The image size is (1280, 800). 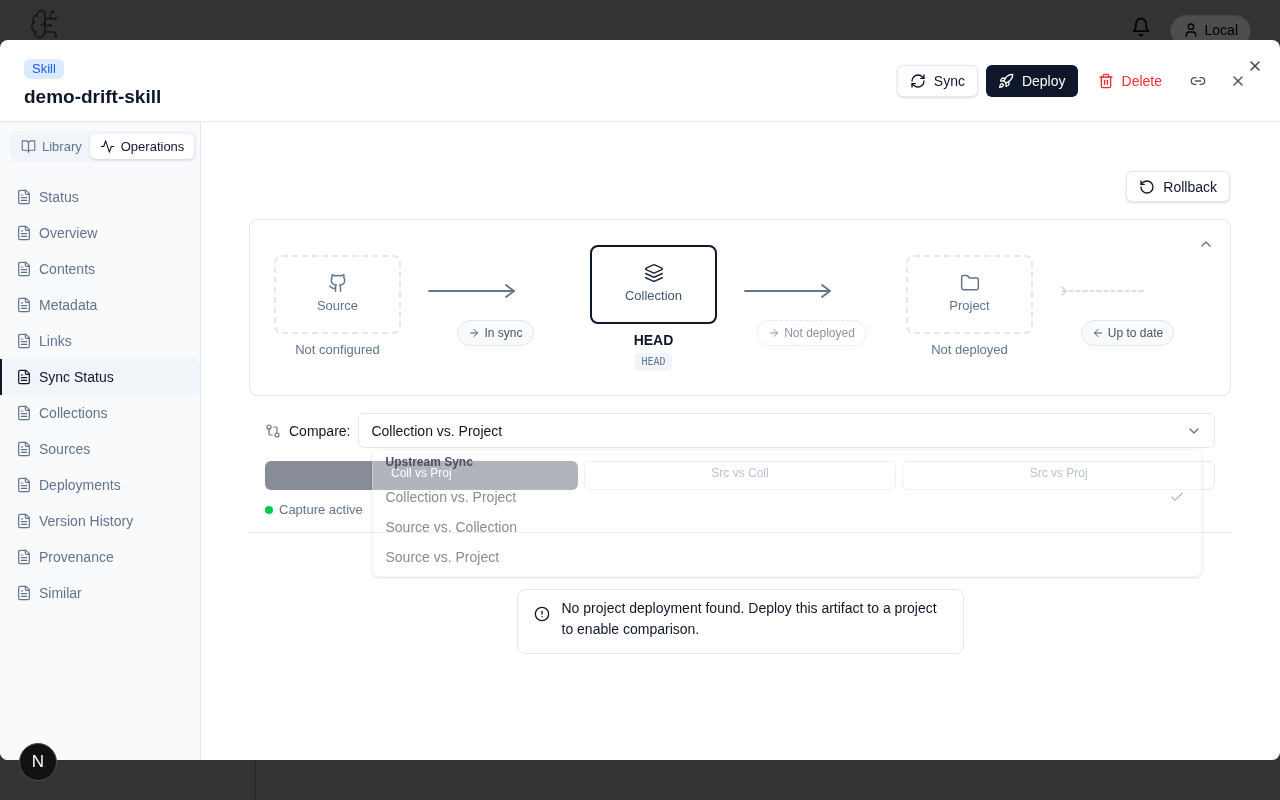 I want to click on status-badge: Up to date, so click(x=1127, y=332).